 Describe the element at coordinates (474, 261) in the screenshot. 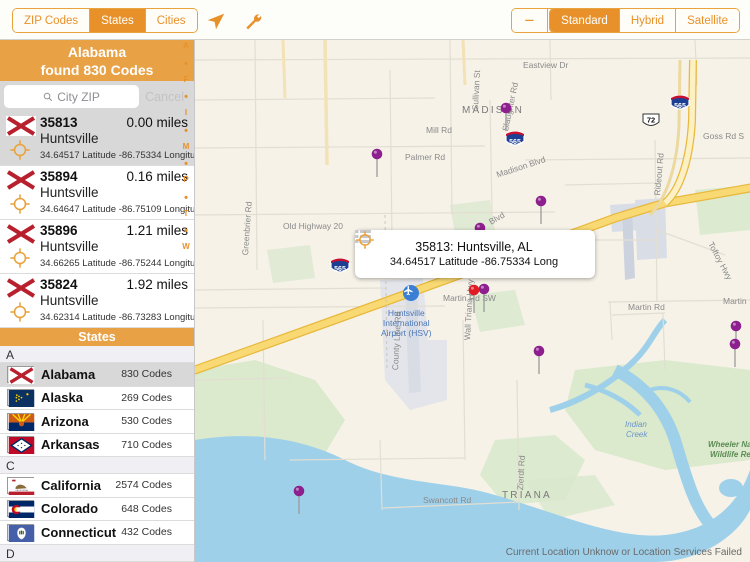

I see `callout-subtitle: 34.64517 Latitude -86.75334 Long` at that location.